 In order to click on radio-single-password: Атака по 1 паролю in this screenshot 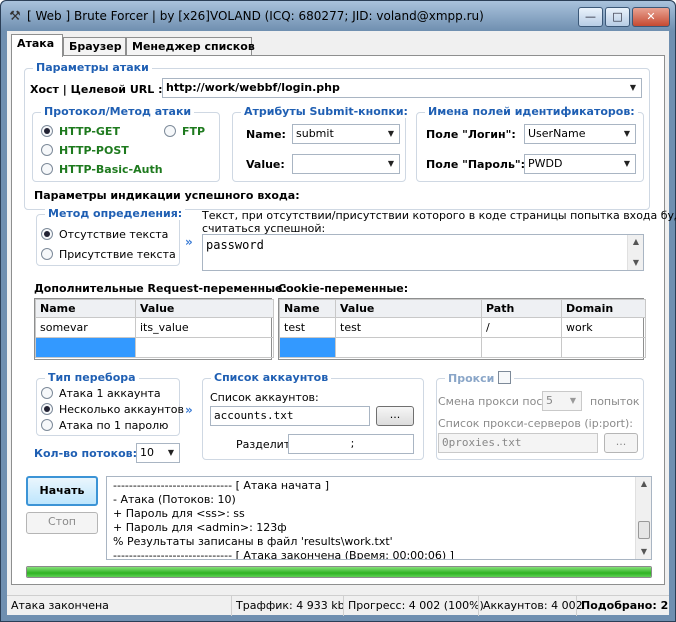, I will do `click(104, 425)`.